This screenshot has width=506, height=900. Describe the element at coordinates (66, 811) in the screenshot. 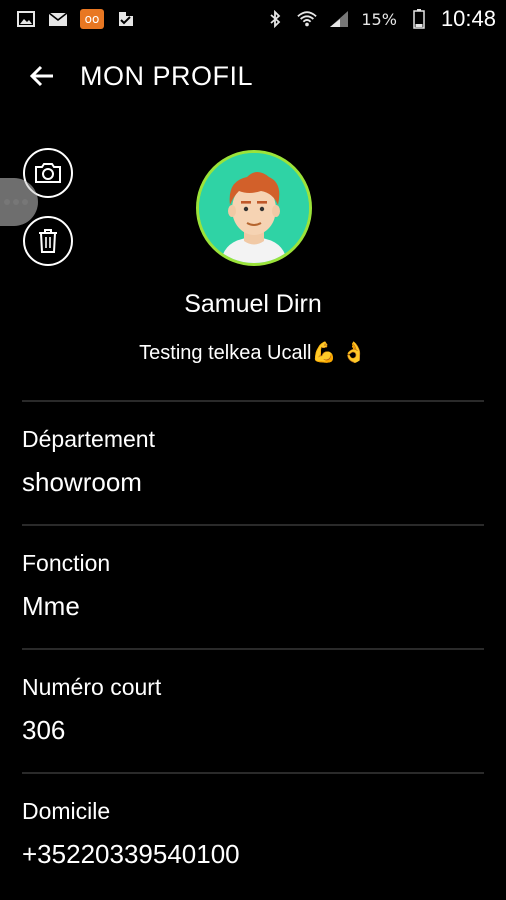

I see `field-label: Domicile` at that location.